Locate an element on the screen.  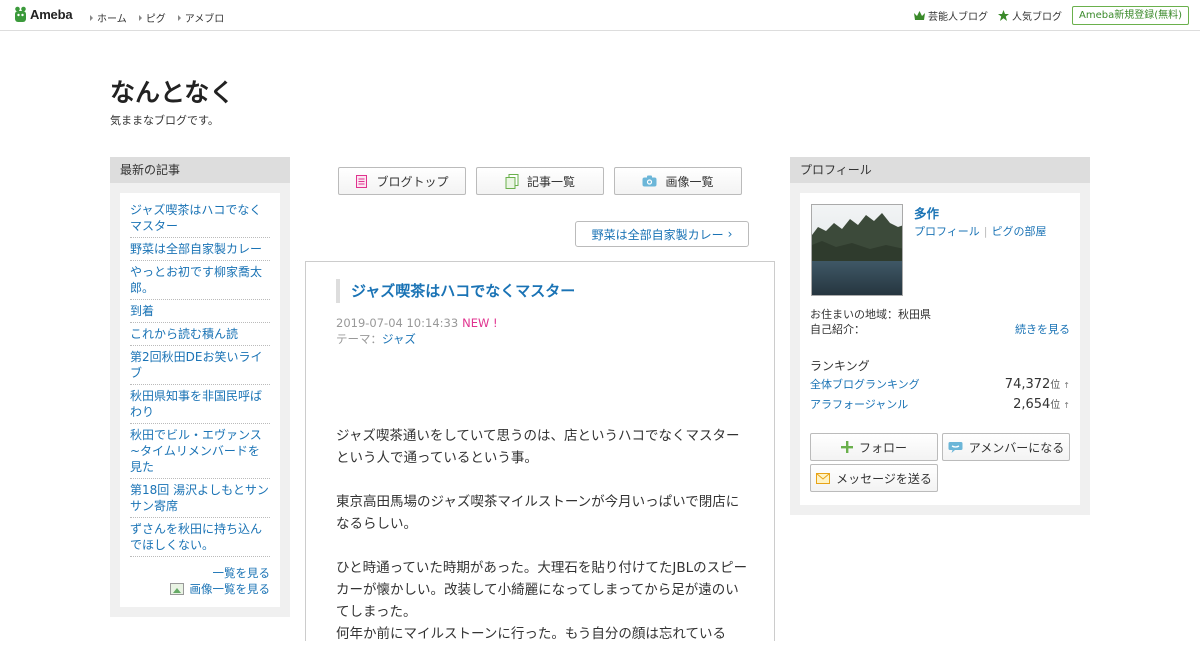
speech-bubble-icon is located at coordinates (955, 447).